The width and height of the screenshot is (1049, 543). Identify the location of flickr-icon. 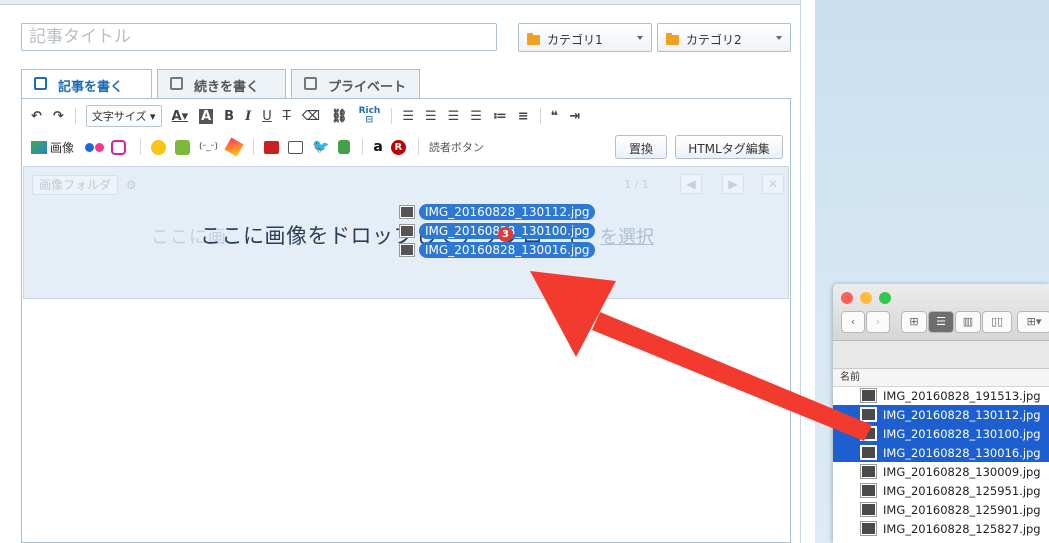
(90, 147).